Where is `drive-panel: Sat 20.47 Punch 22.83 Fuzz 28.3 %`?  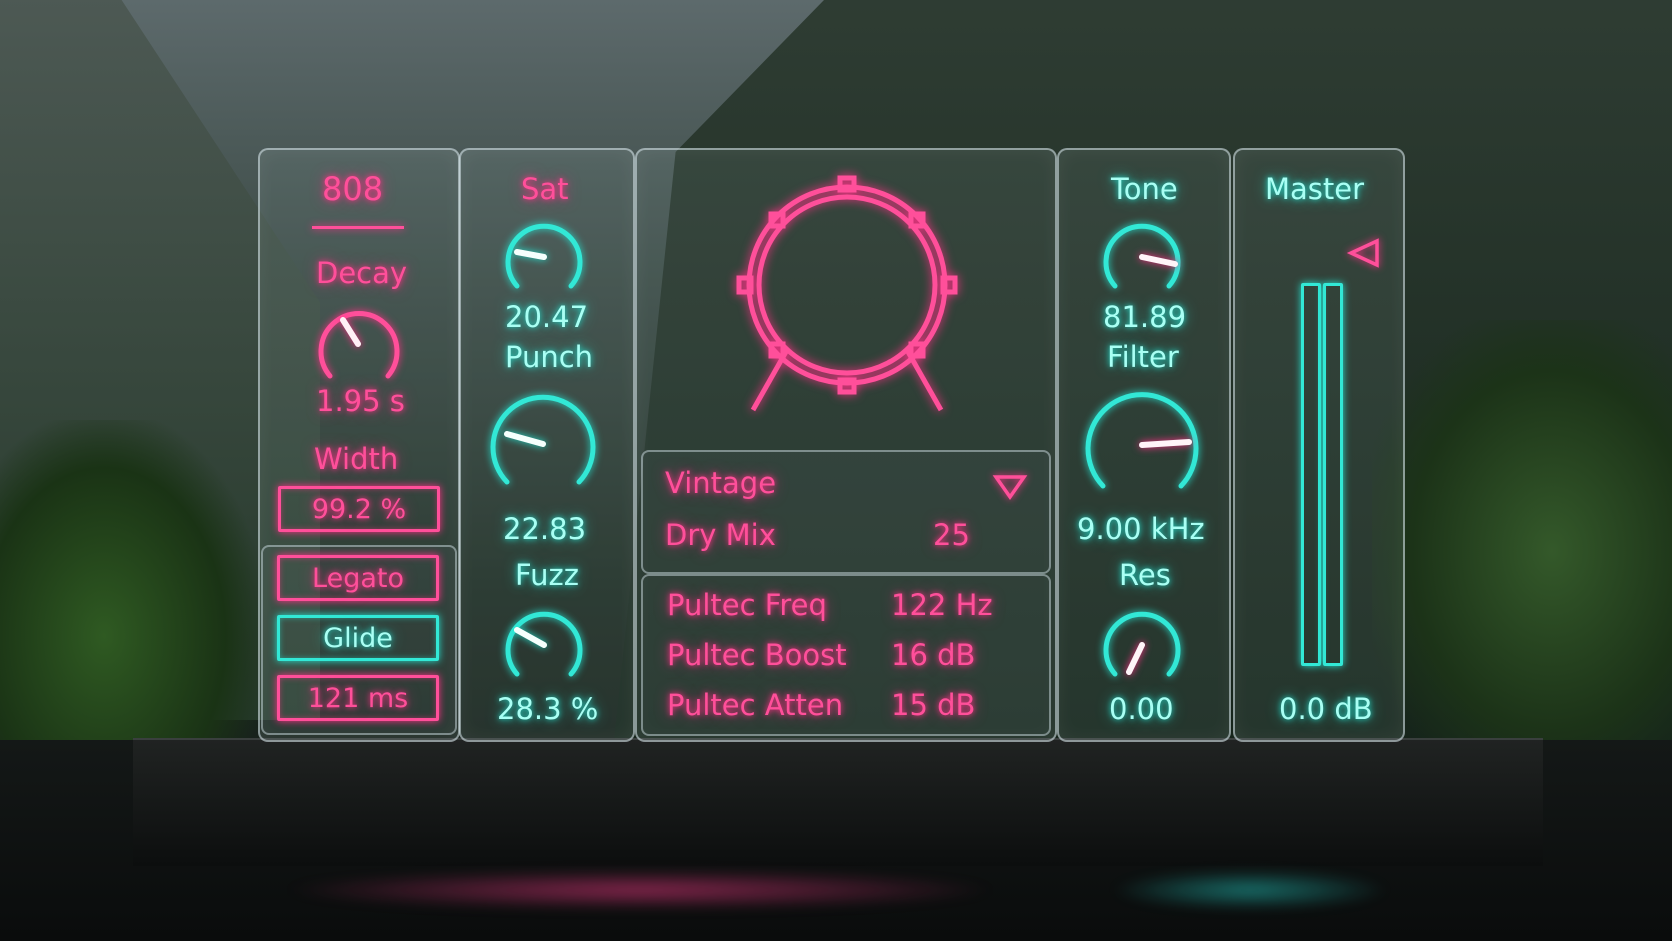
drive-panel: Sat 20.47 Punch 22.83 Fuzz 28.3 % is located at coordinates (547, 445).